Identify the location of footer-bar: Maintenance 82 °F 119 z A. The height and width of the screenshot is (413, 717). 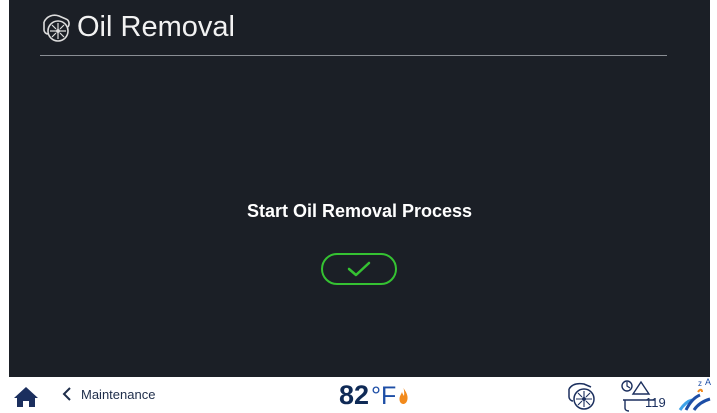
(358, 395).